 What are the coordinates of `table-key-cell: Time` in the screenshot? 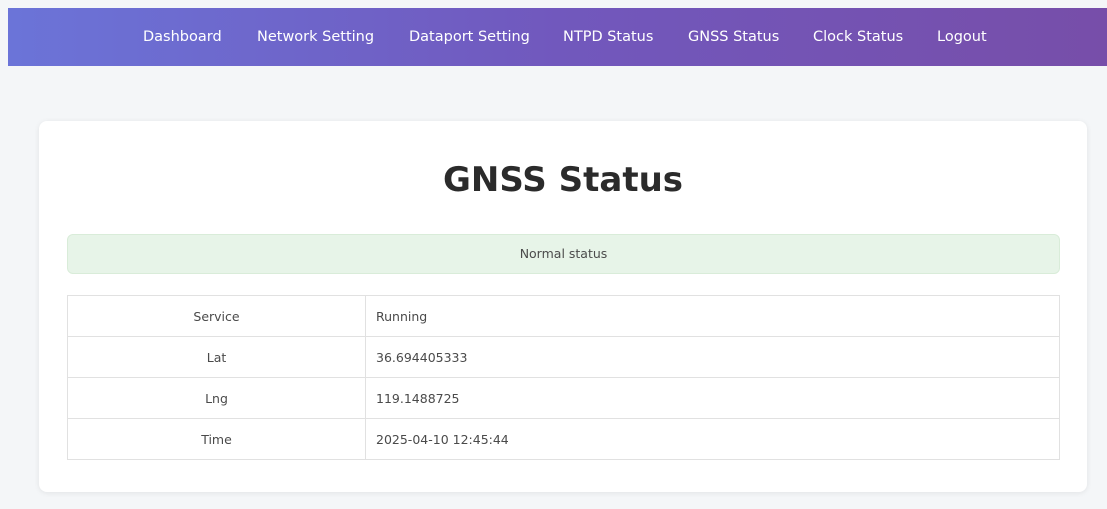 It's located at (216, 439).